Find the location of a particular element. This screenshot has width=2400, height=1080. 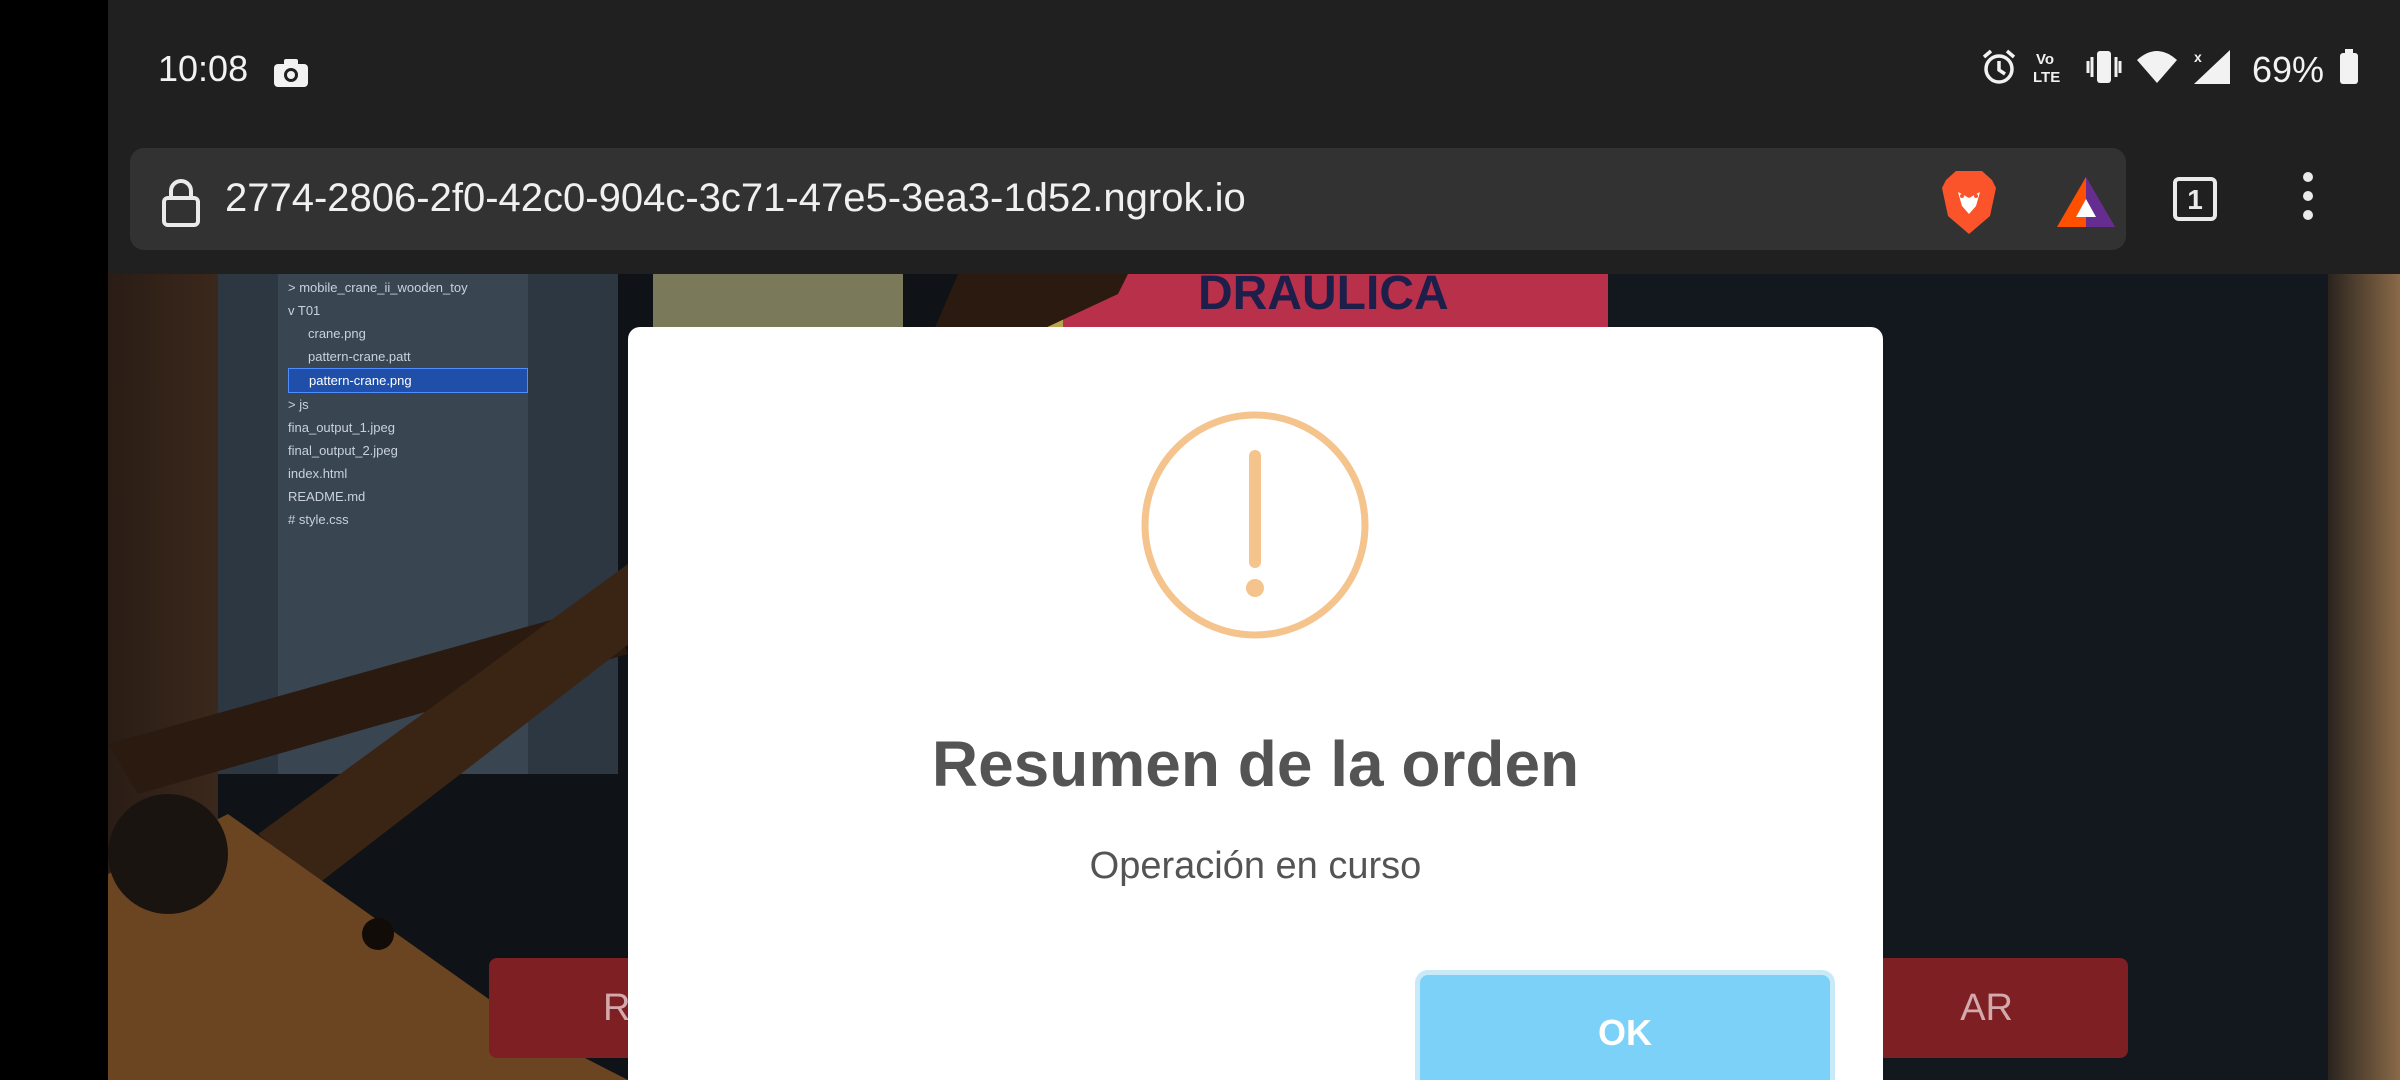

battery-icon is located at coordinates (2349, 69).